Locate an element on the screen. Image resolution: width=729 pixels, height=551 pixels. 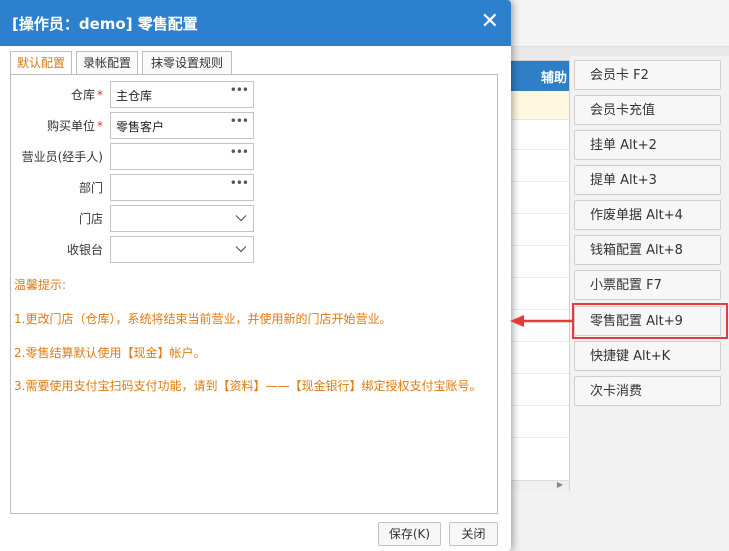
close-button: 关闭 is located at coordinates (473, 534).